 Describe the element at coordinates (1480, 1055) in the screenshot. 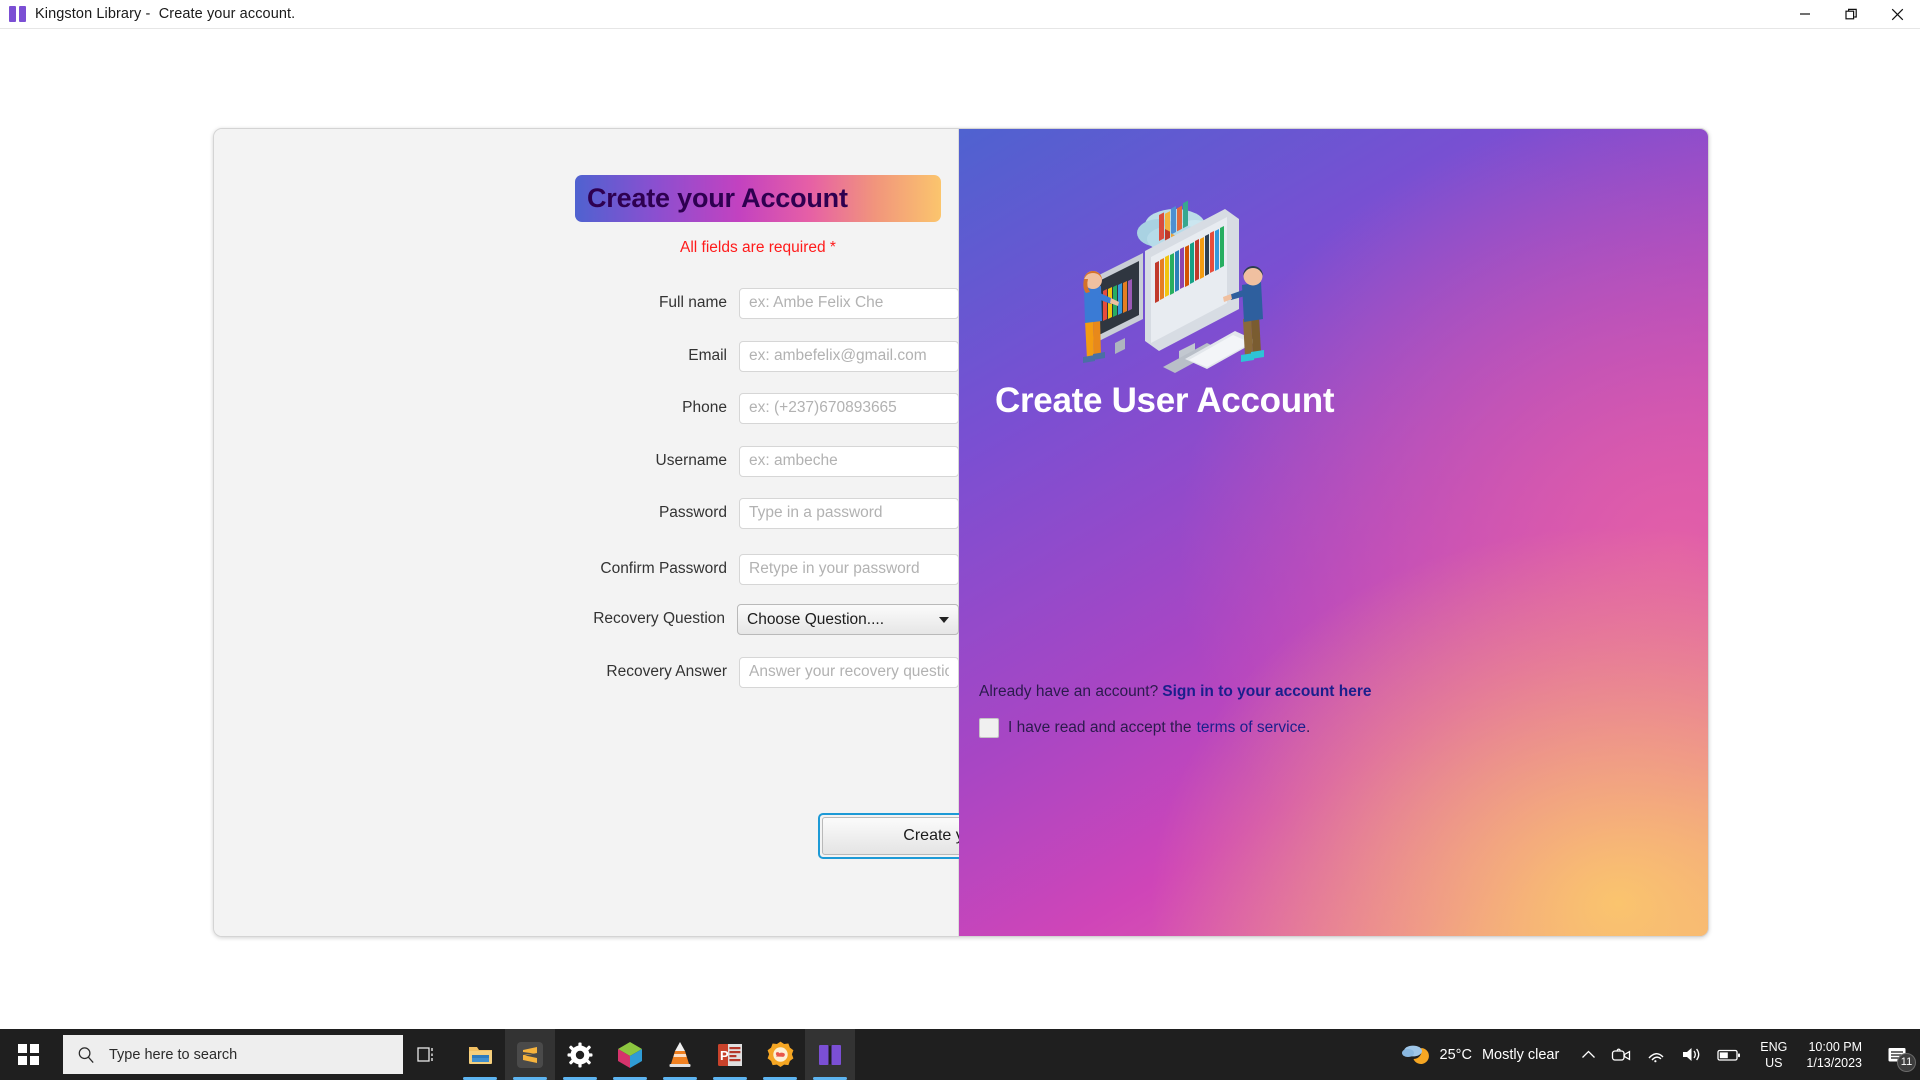

I see `weather-widget: 25°C Mostly clear` at that location.